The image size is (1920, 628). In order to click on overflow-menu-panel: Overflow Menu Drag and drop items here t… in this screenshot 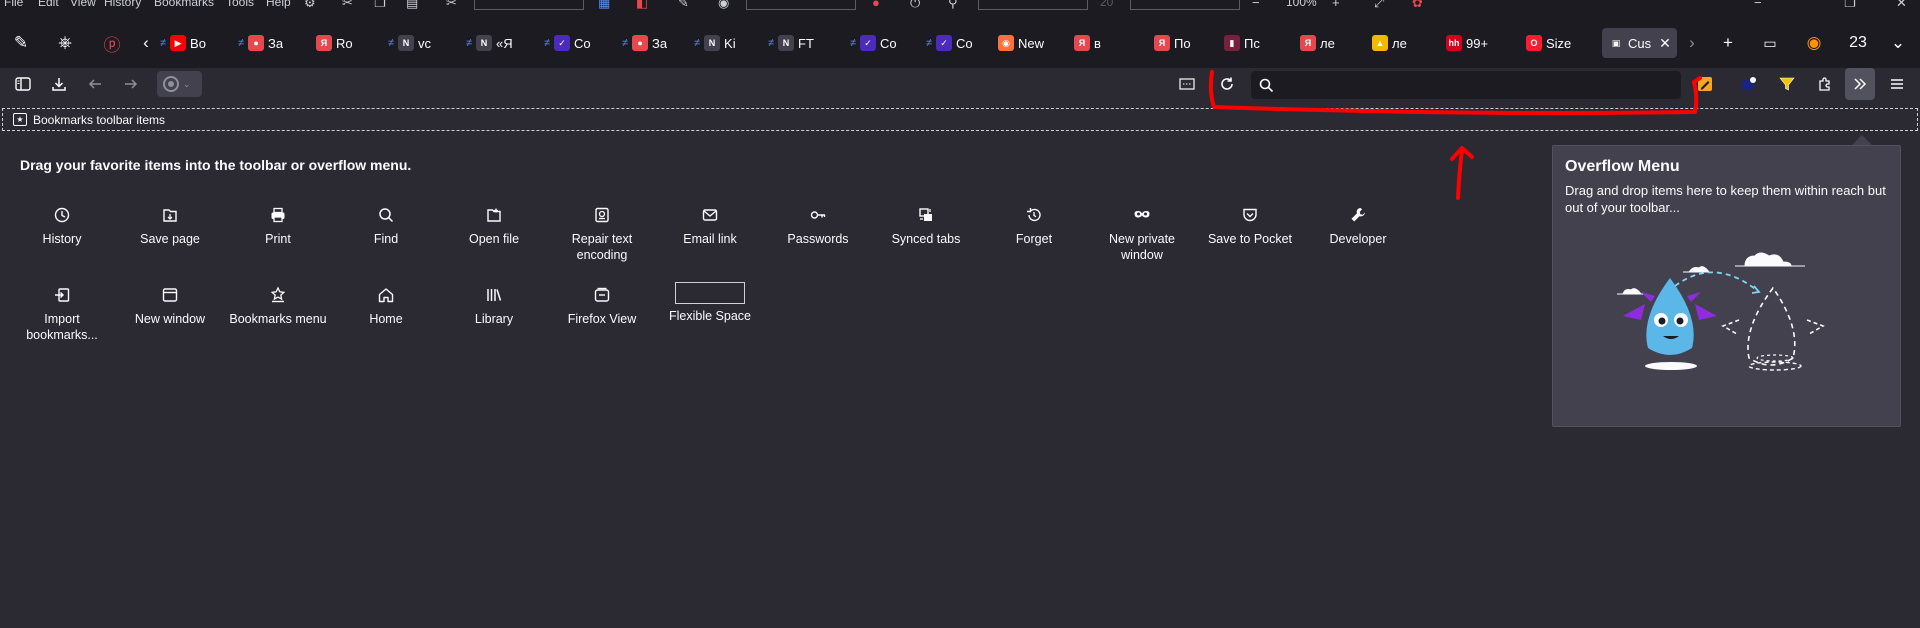, I will do `click(1726, 286)`.